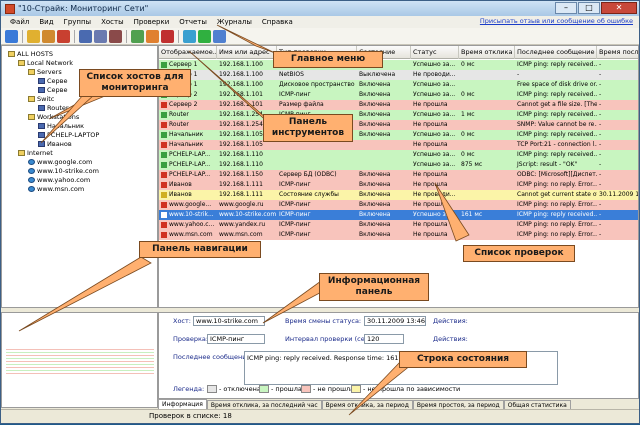 This screenshot has height=425, width=640. I want to click on menu-logs: Журналы, so click(234, 22).